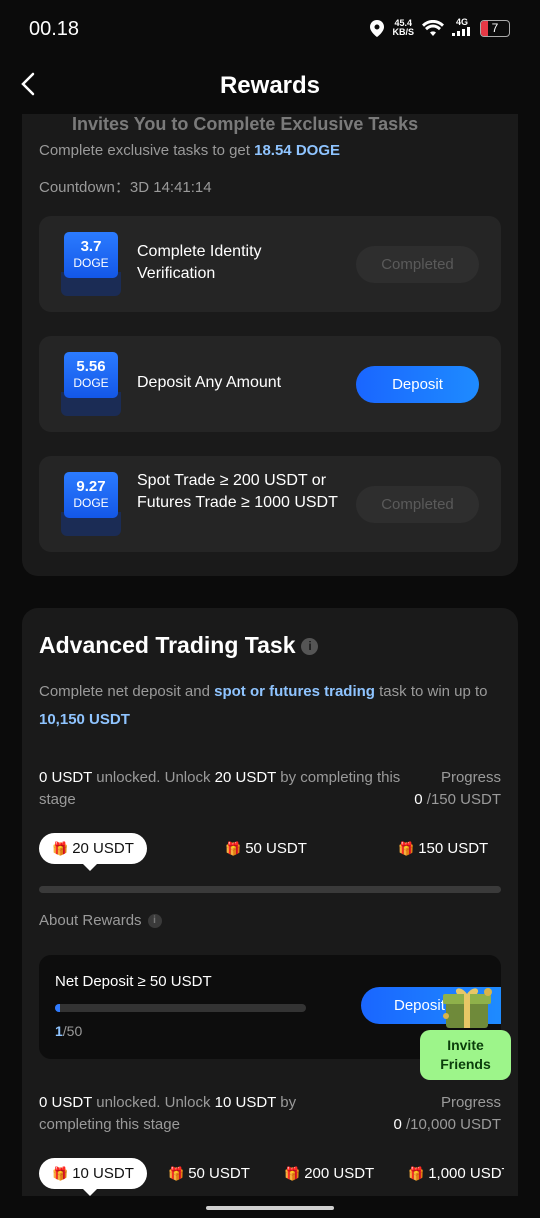 The height and width of the screenshot is (1218, 540). I want to click on page-title: Rewards, so click(270, 85).